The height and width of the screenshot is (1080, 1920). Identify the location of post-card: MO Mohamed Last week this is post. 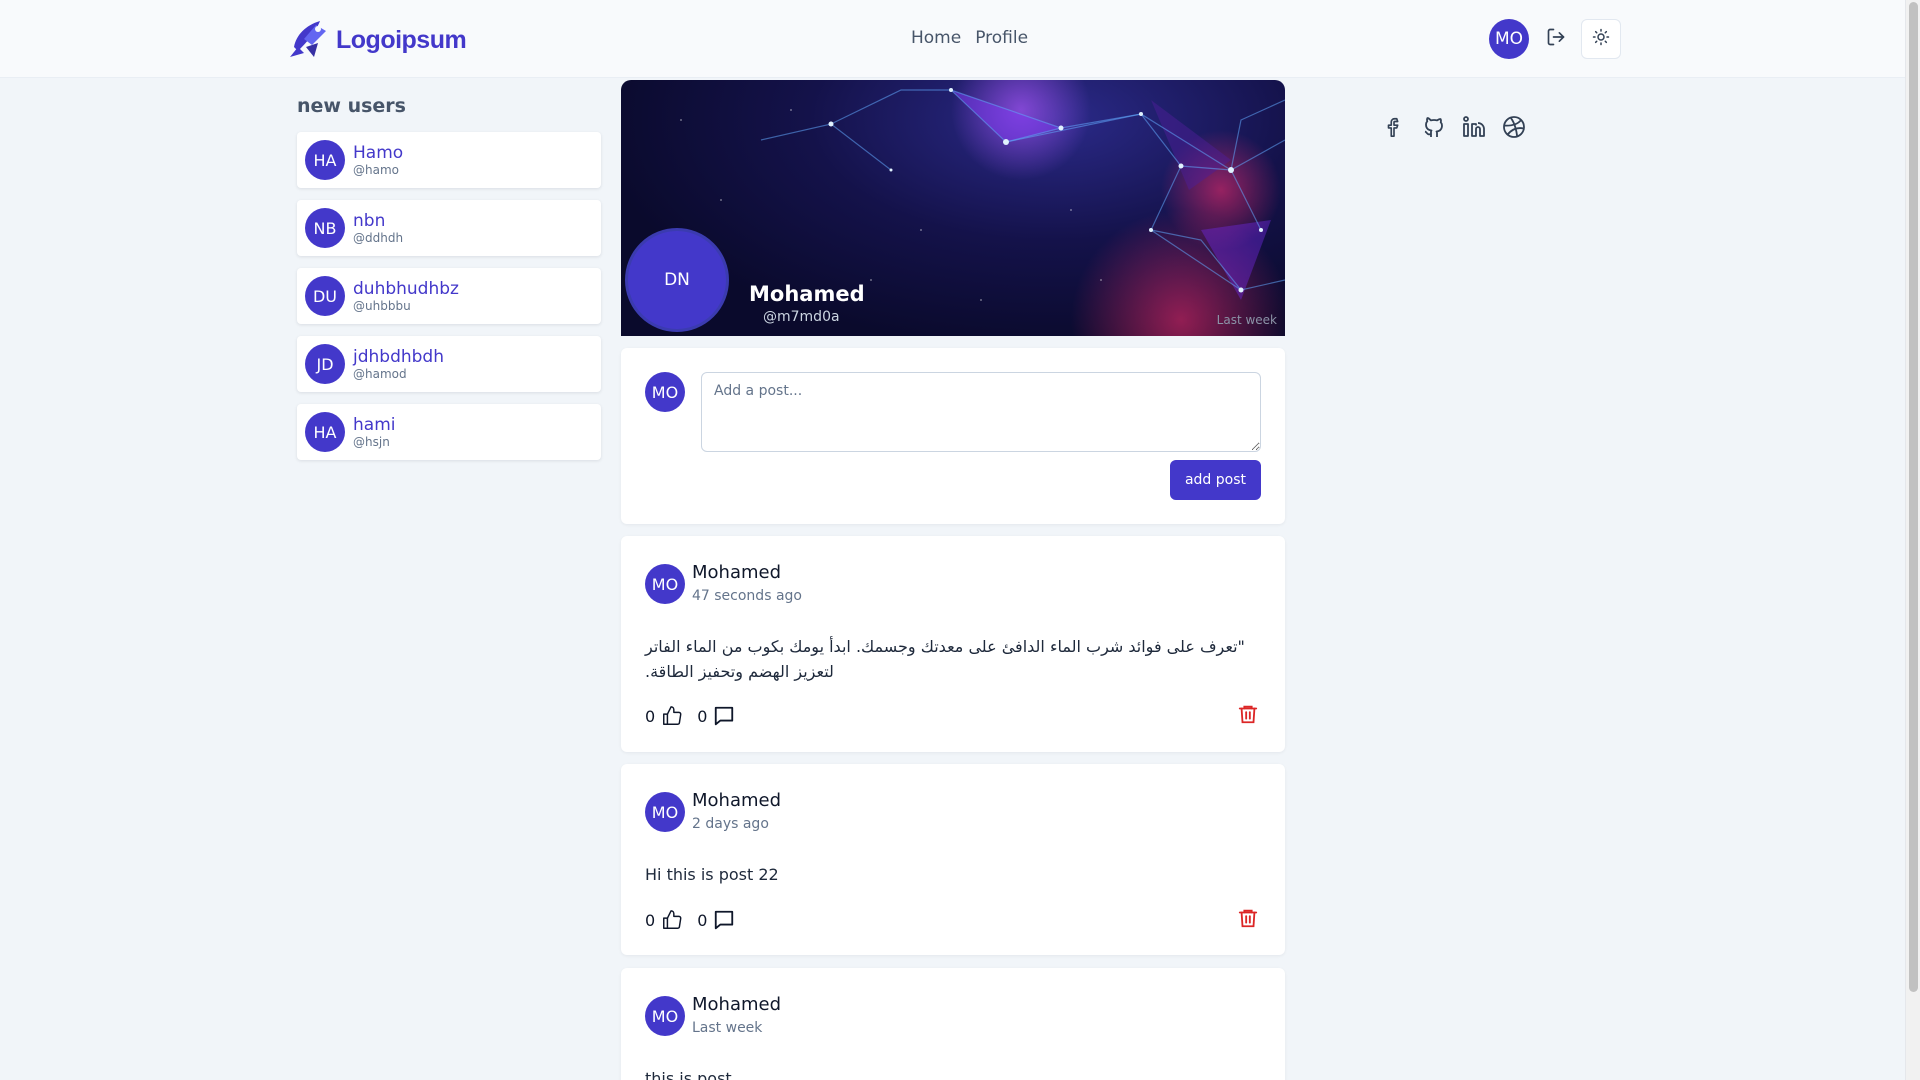
(953, 1024).